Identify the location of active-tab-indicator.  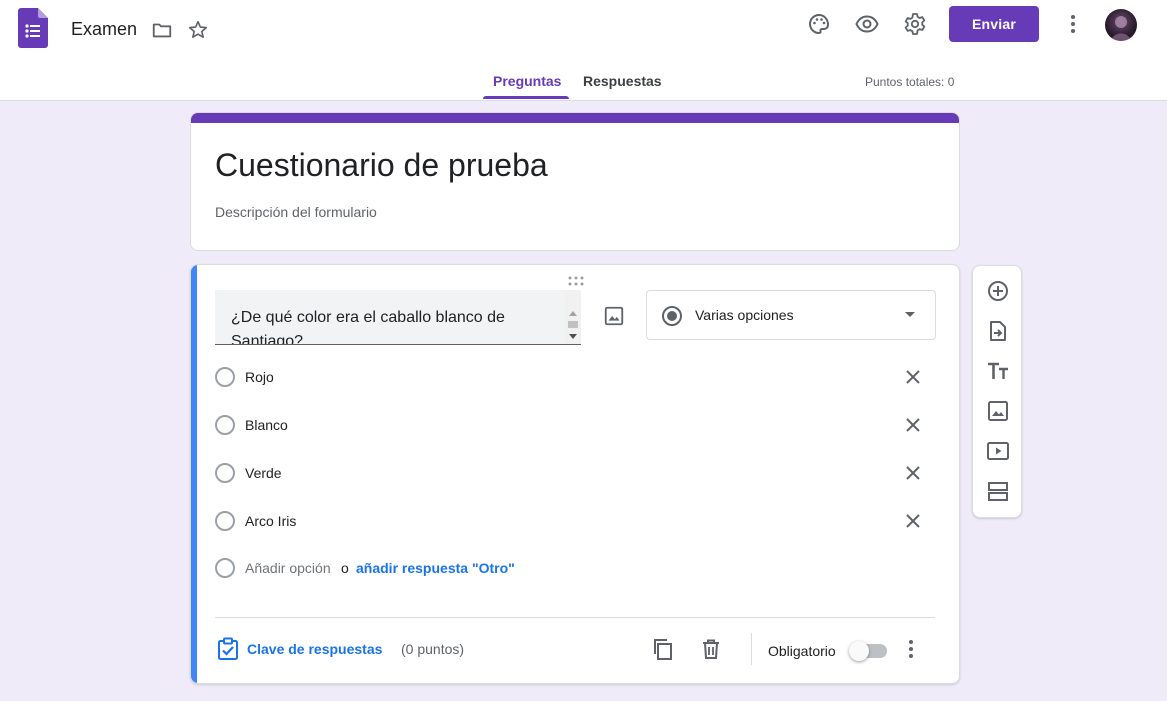
(526, 97).